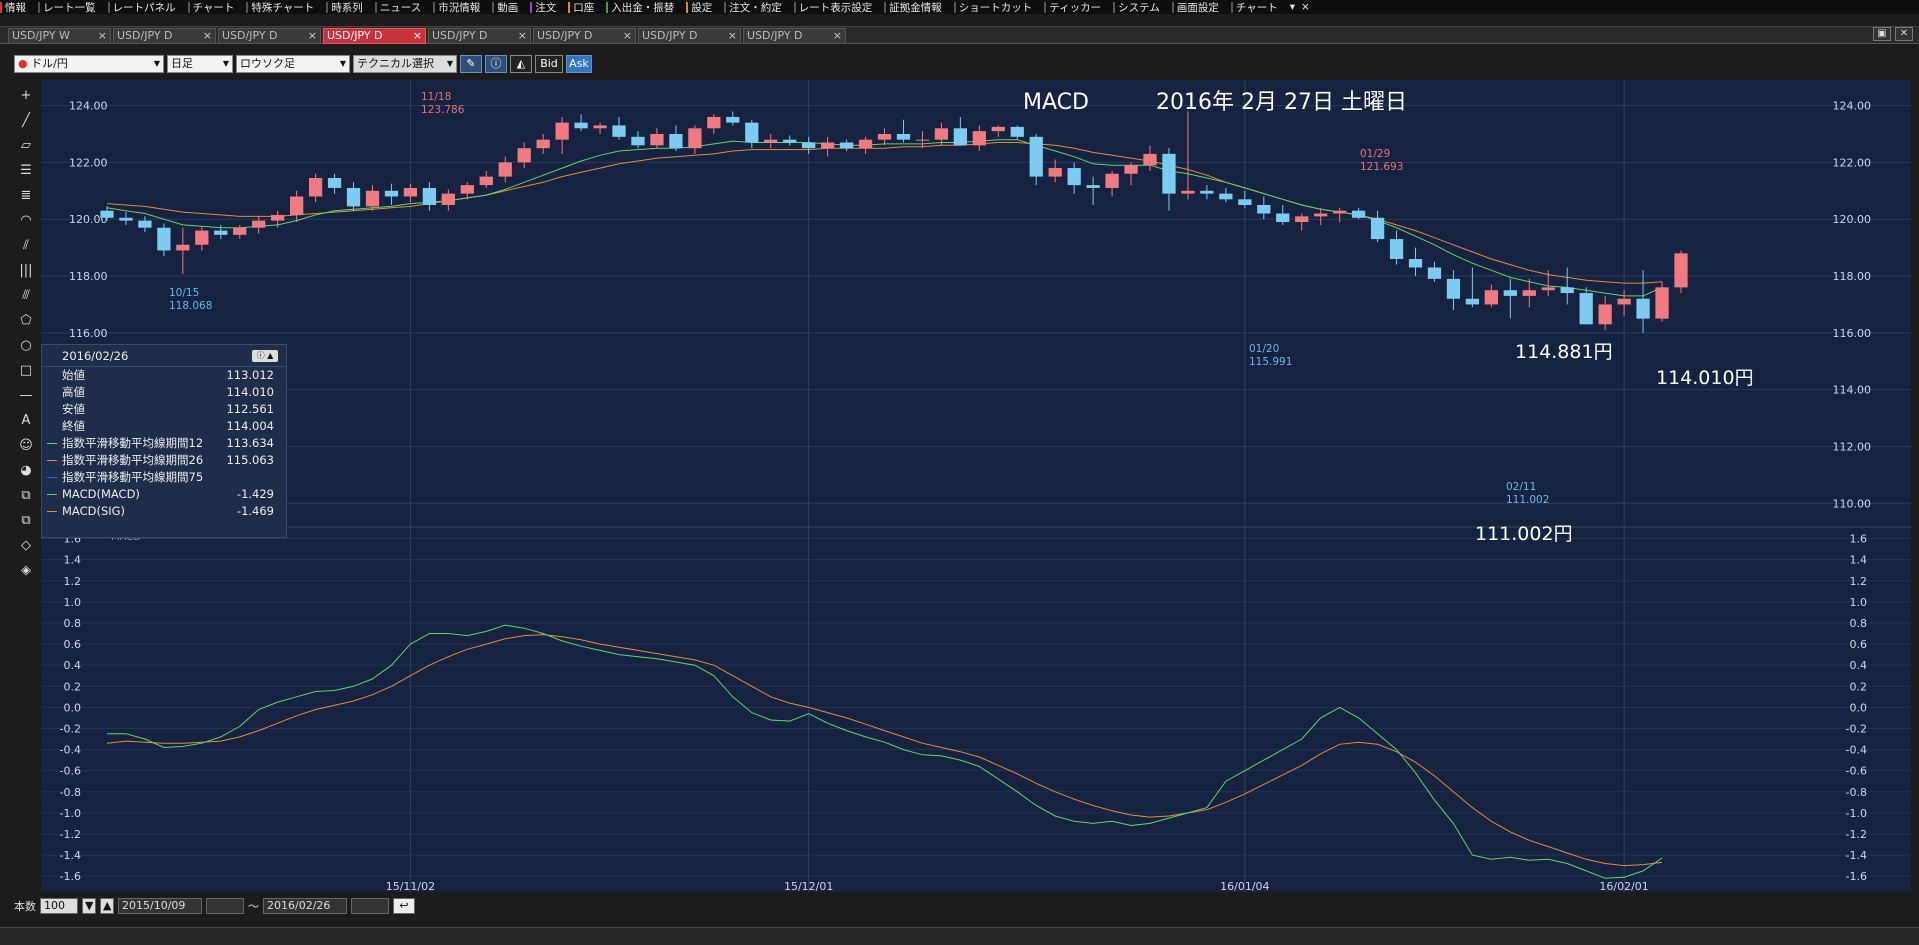 This screenshot has height=945, width=1919. I want to click on info-button: ⓘ, so click(496, 64).